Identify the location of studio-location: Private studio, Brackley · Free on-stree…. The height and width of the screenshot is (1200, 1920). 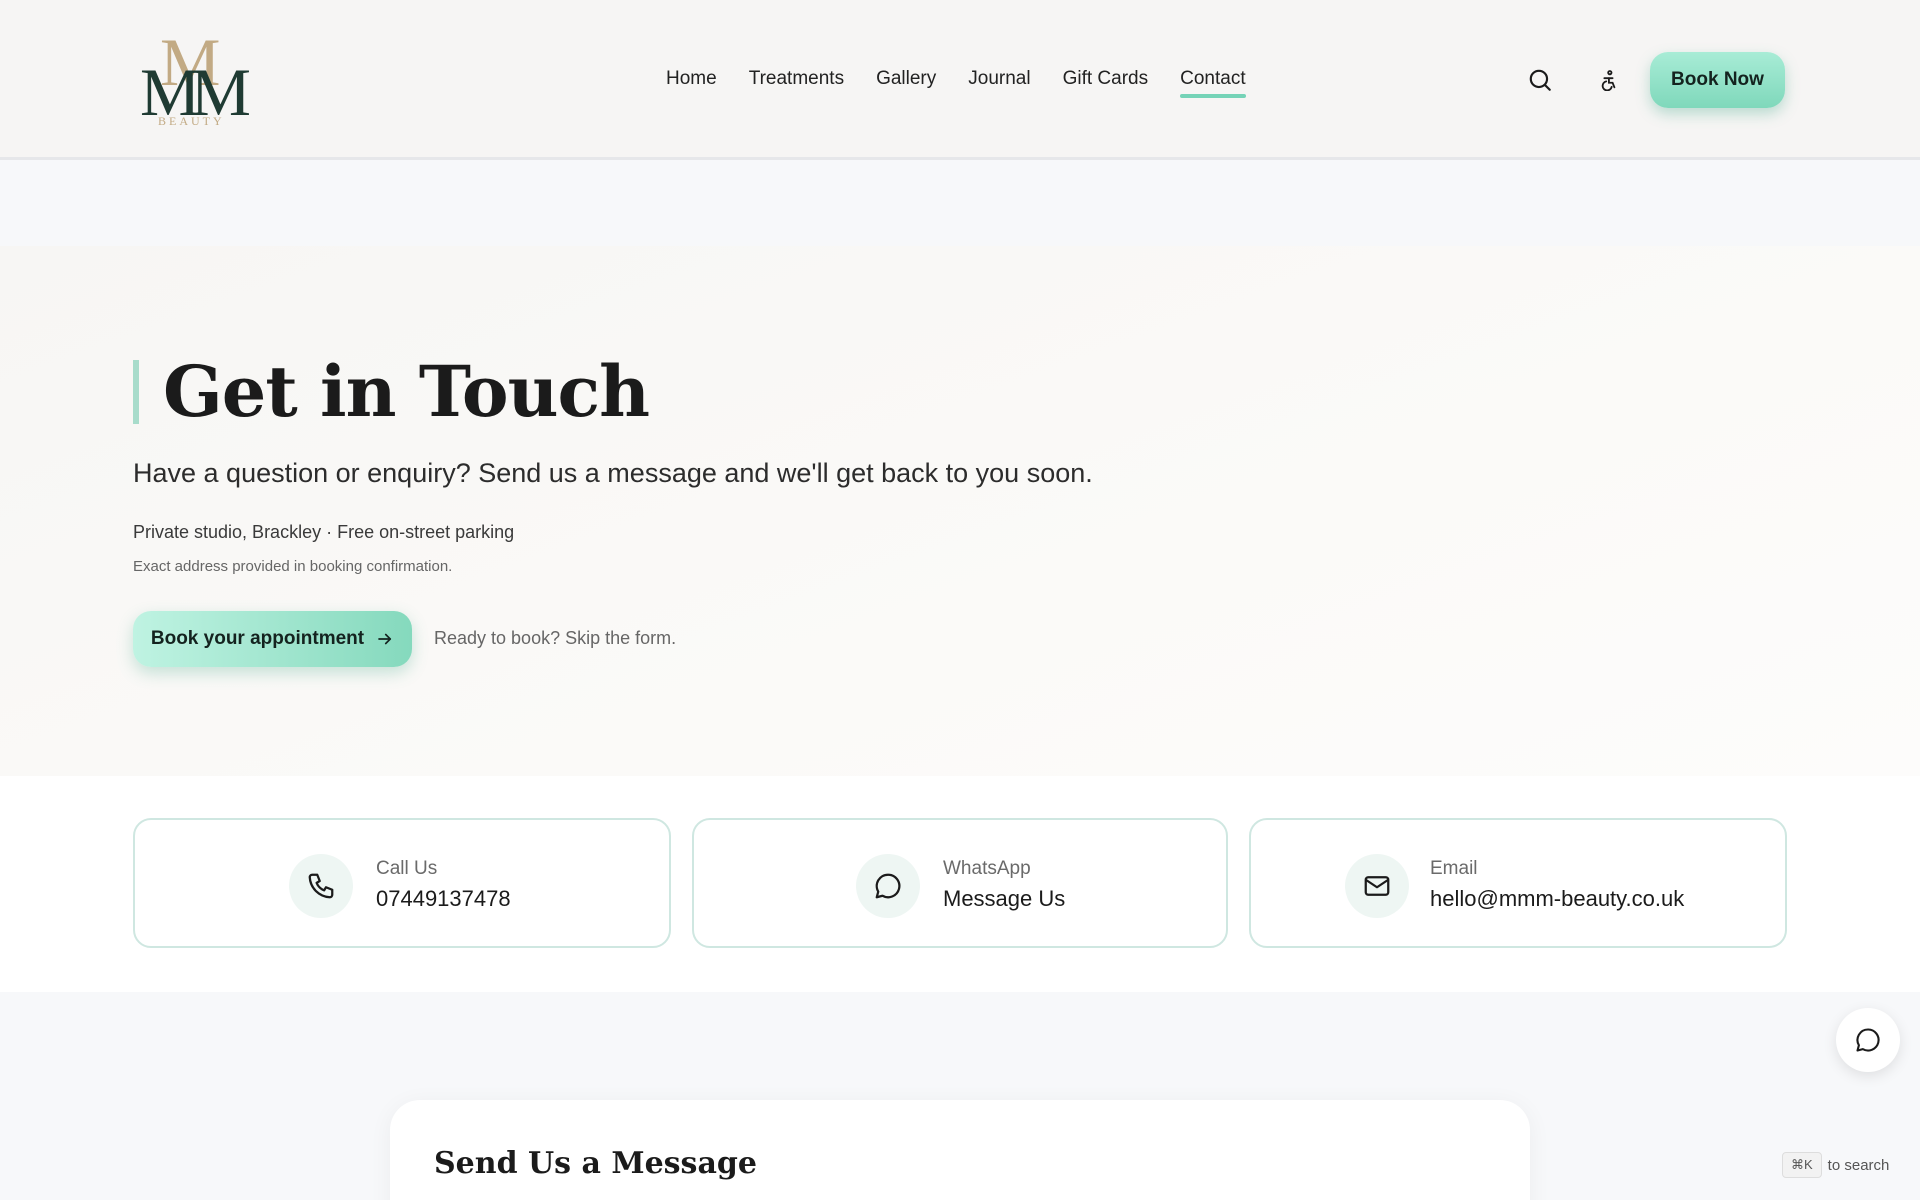
(324, 532).